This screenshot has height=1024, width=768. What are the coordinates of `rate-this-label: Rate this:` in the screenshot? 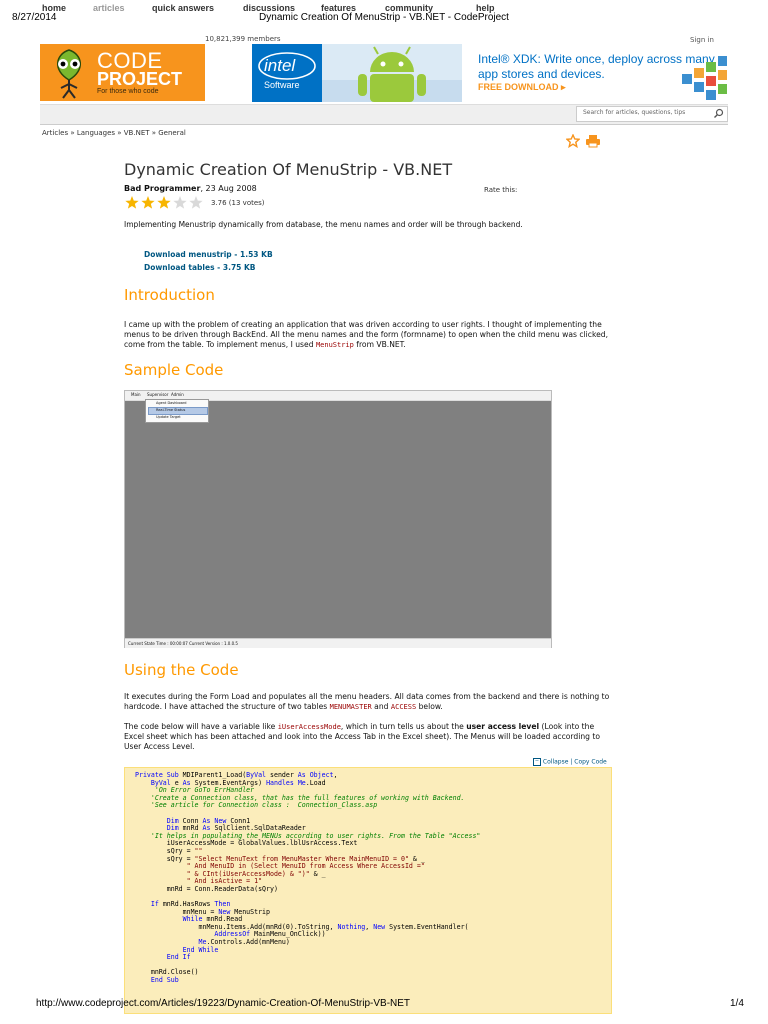 It's located at (500, 190).